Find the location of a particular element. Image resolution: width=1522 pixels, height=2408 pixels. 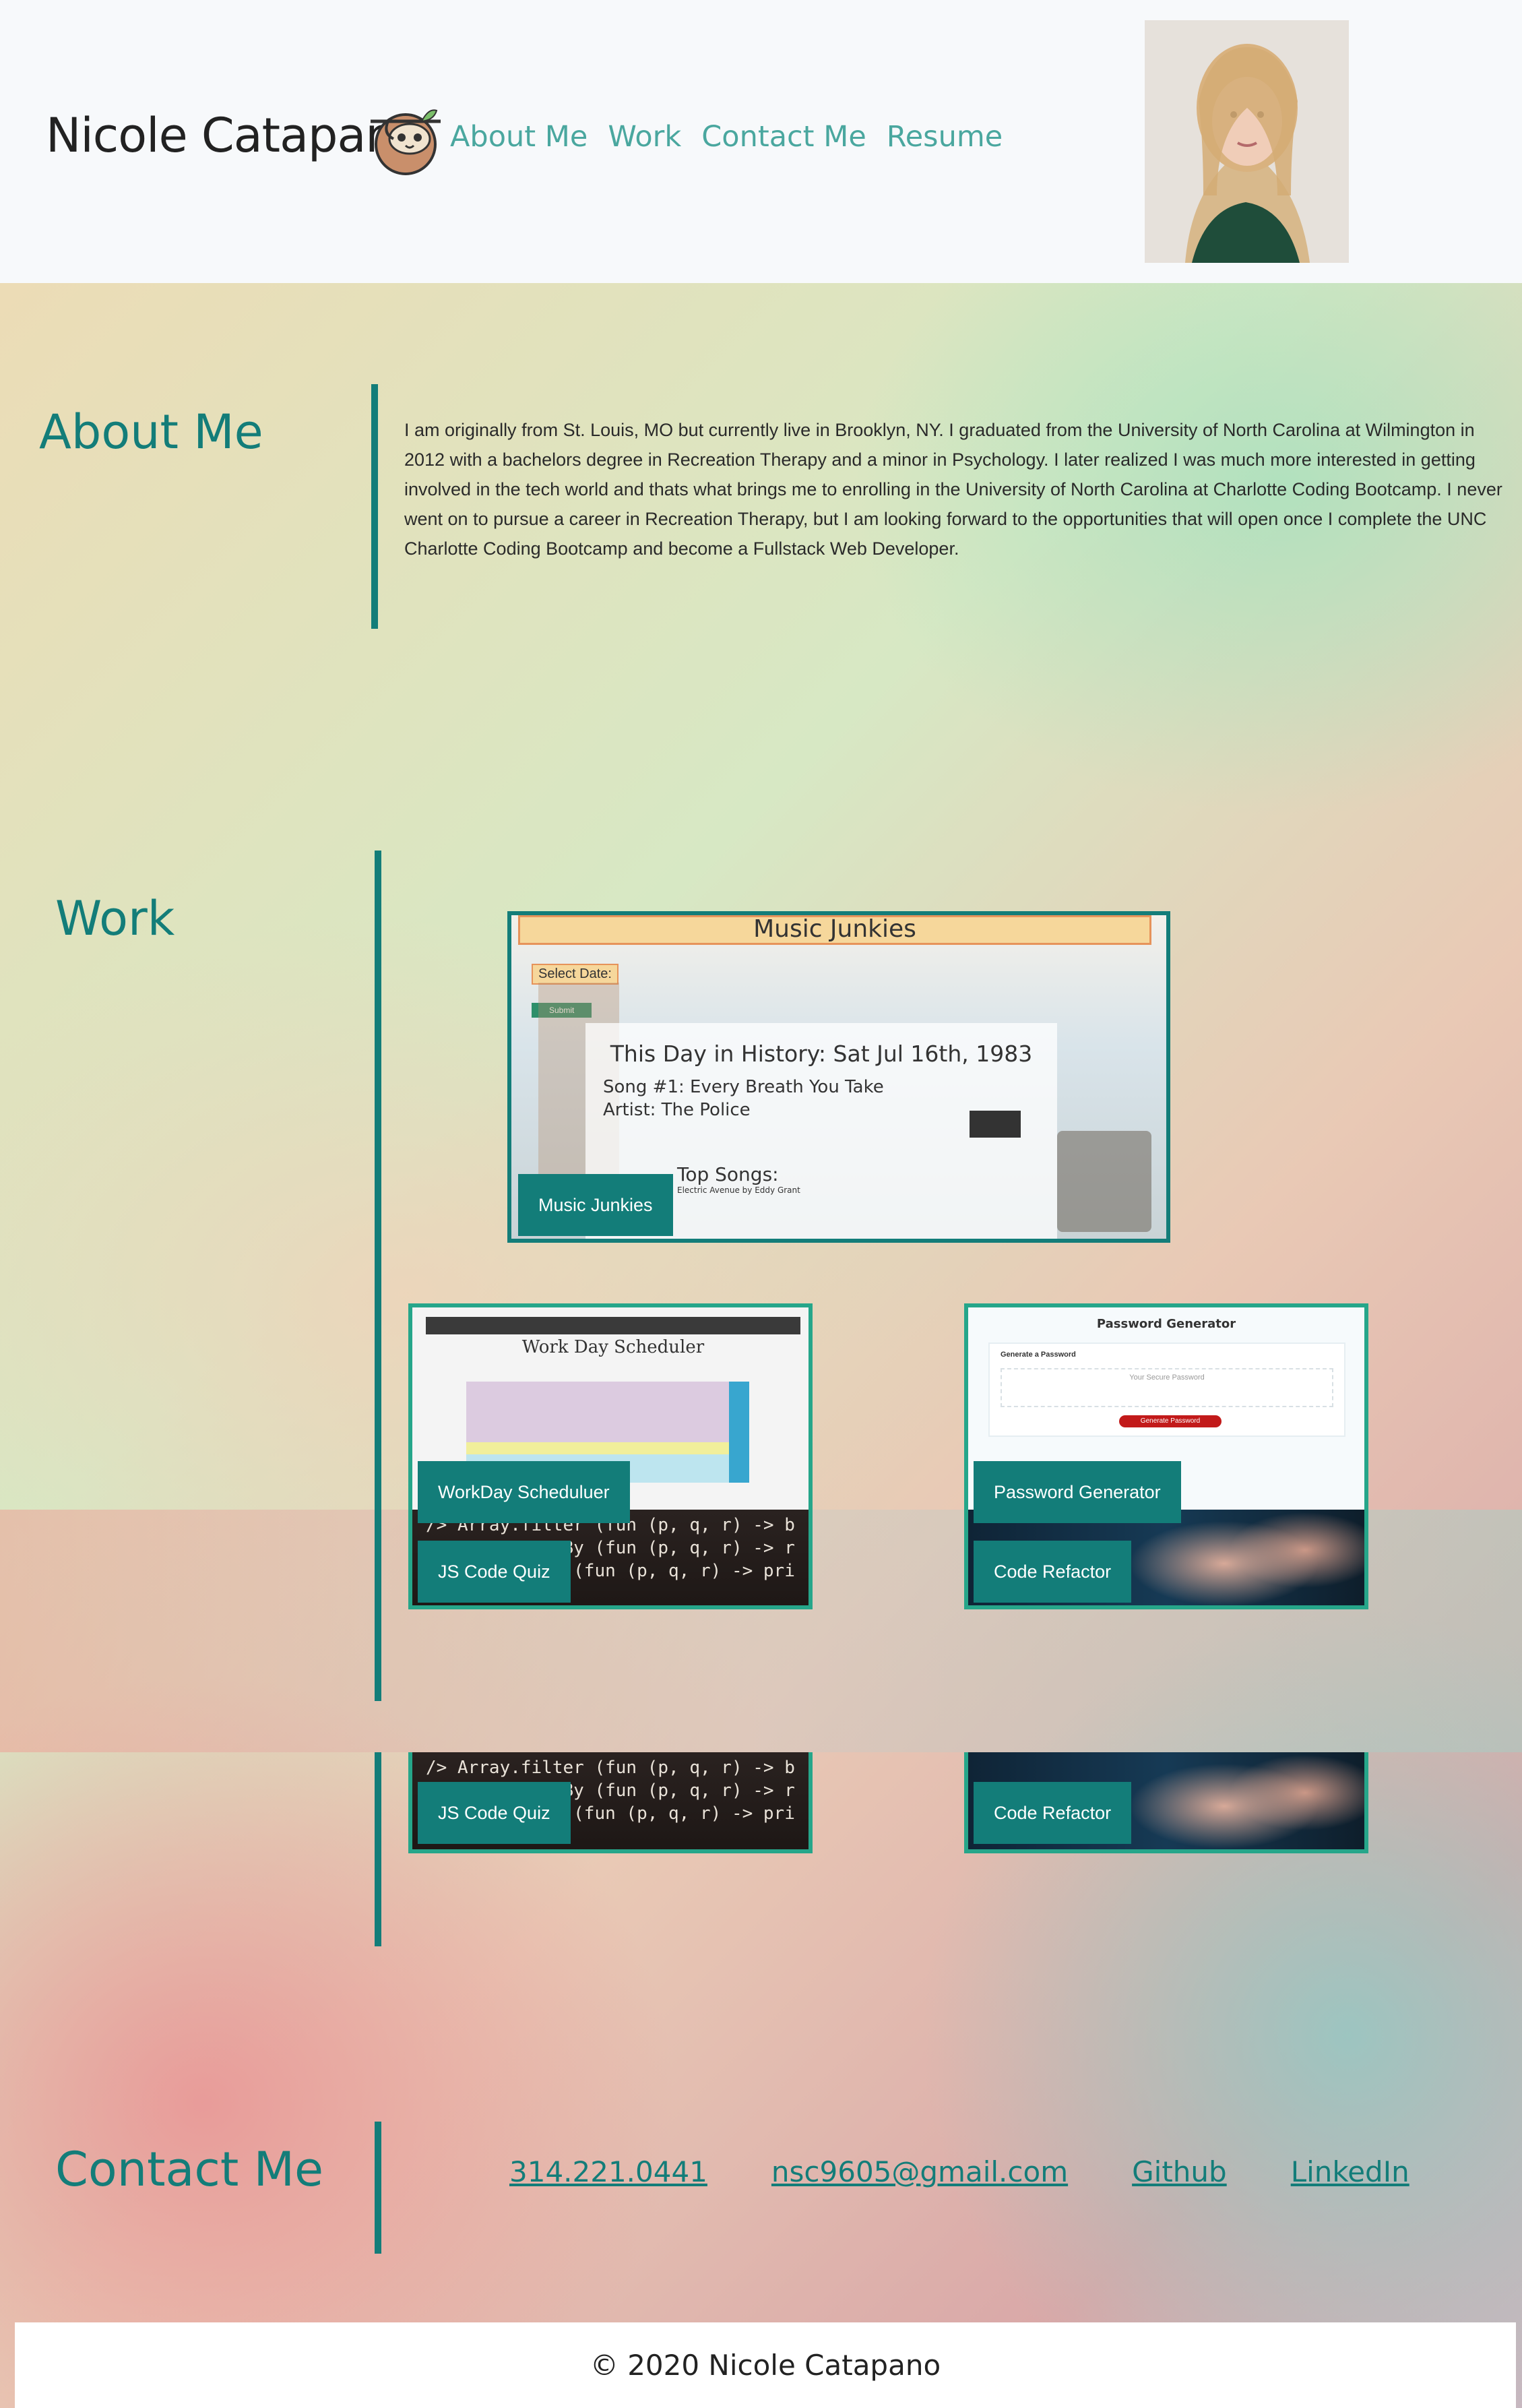

thumb-history-title: This Day in History: Sat Jul 16th, 1983 is located at coordinates (821, 1054).